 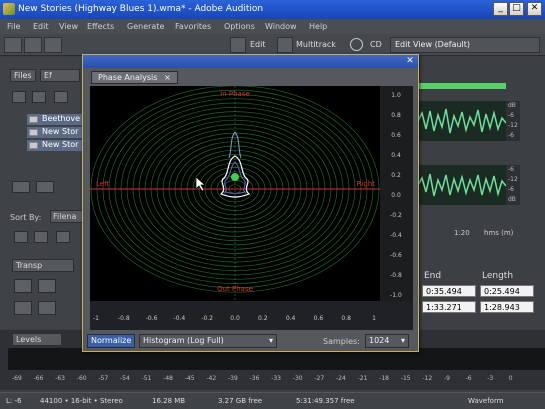 I want to click on phase-x-tick: 1, so click(x=374, y=318).